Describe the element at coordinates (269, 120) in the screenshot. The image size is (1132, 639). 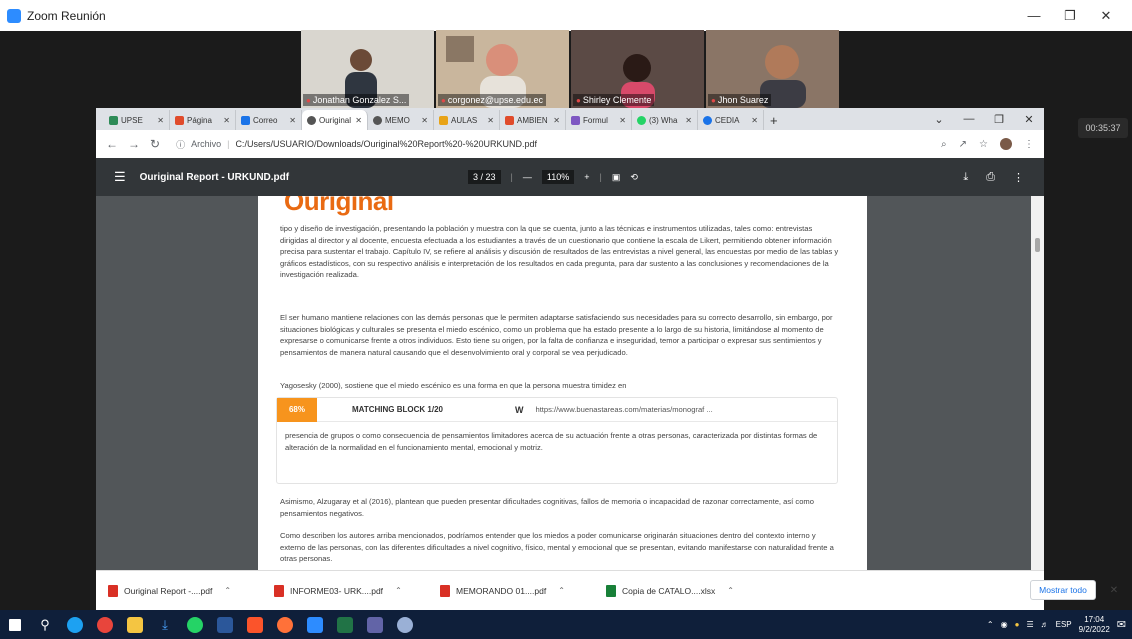
I see `browser-tab: Correo ✕` at that location.